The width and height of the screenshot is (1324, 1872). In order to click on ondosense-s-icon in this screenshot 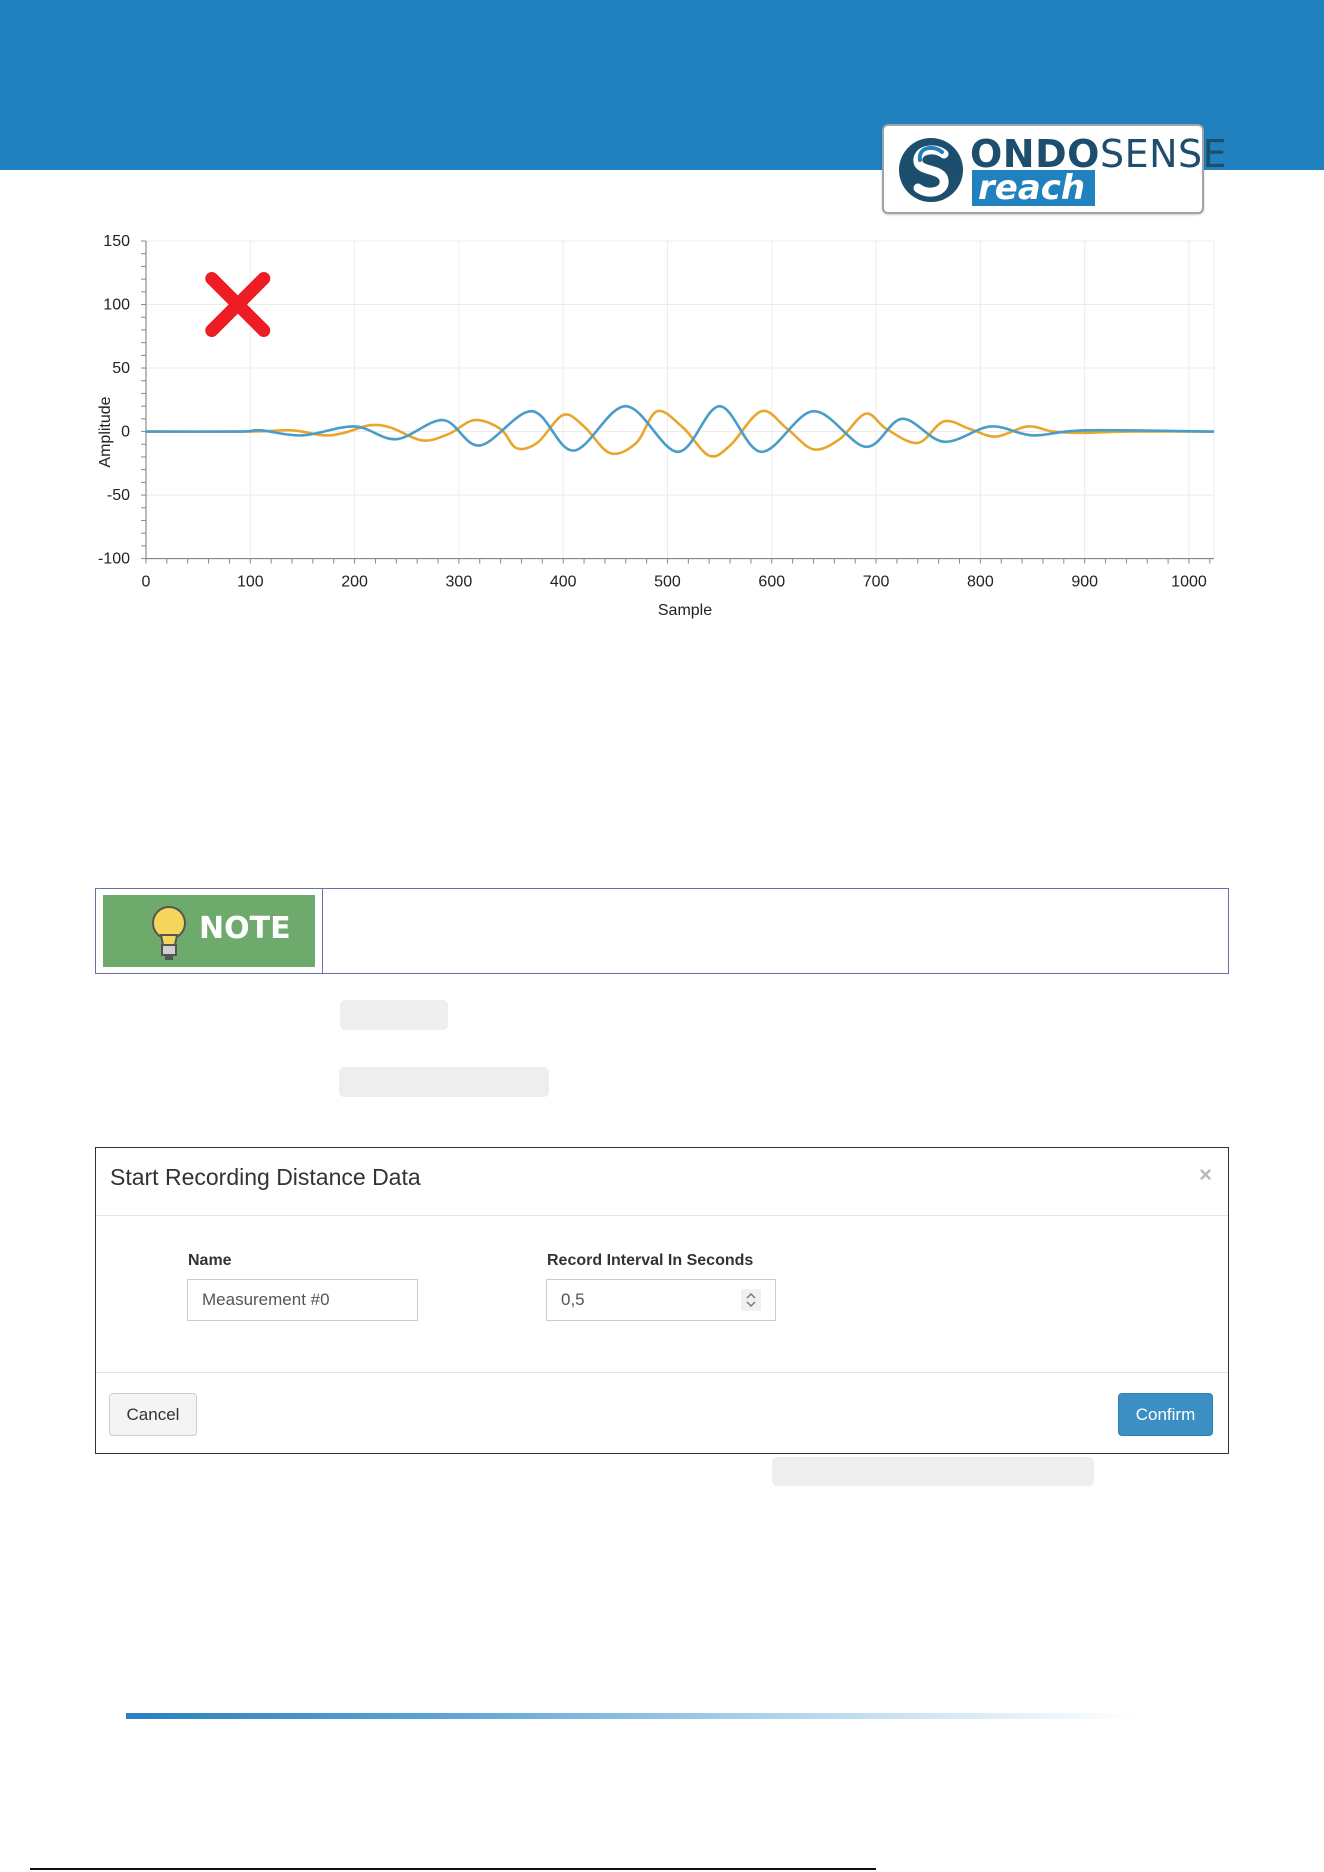, I will do `click(931, 170)`.